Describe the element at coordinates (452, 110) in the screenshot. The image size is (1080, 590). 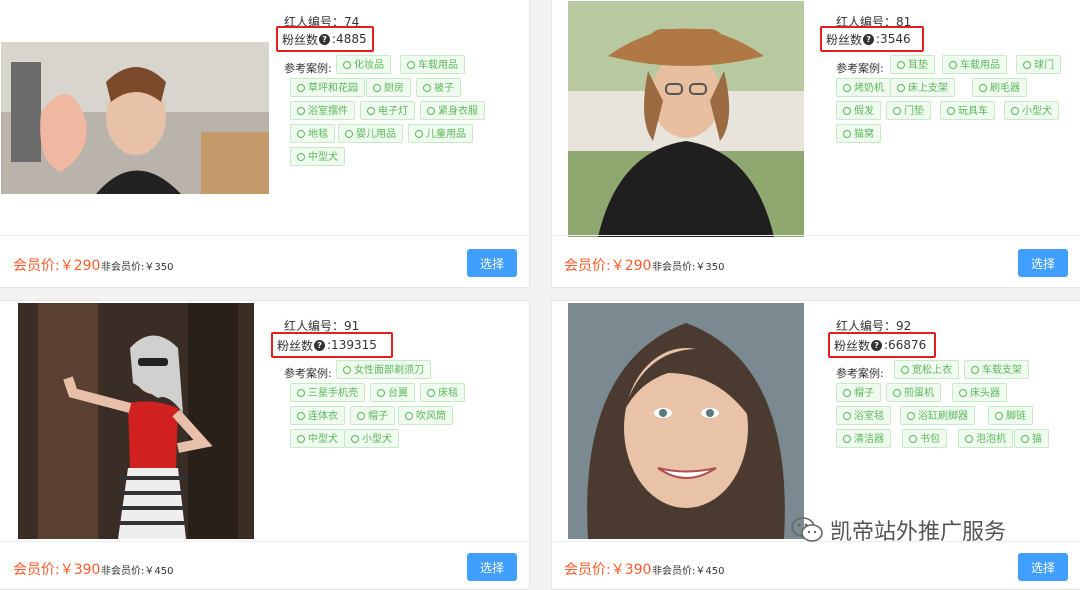
I see `tag-item: 紧身衣服` at that location.